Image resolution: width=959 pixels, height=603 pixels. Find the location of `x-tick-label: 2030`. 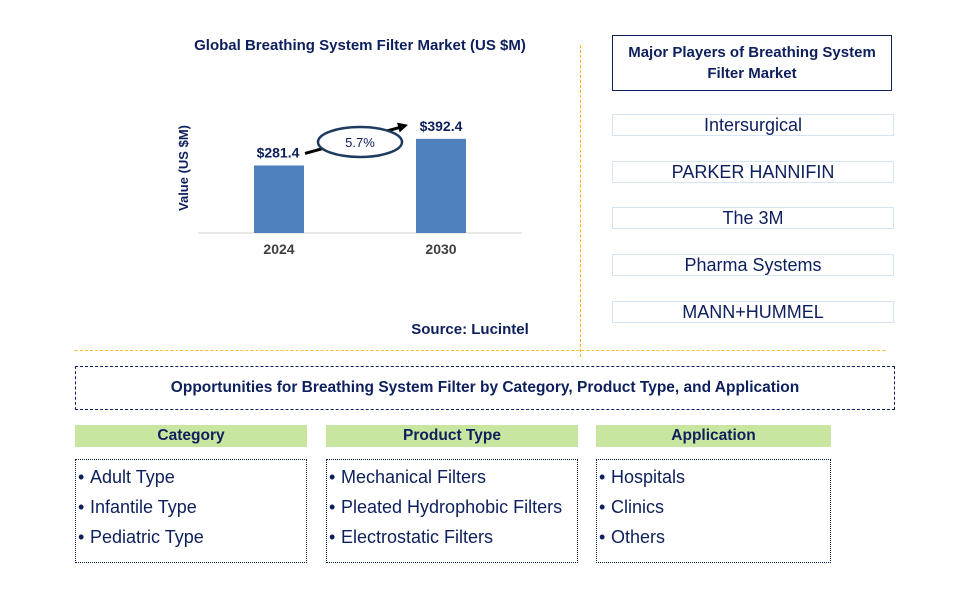

x-tick-label: 2030 is located at coordinates (440, 249).